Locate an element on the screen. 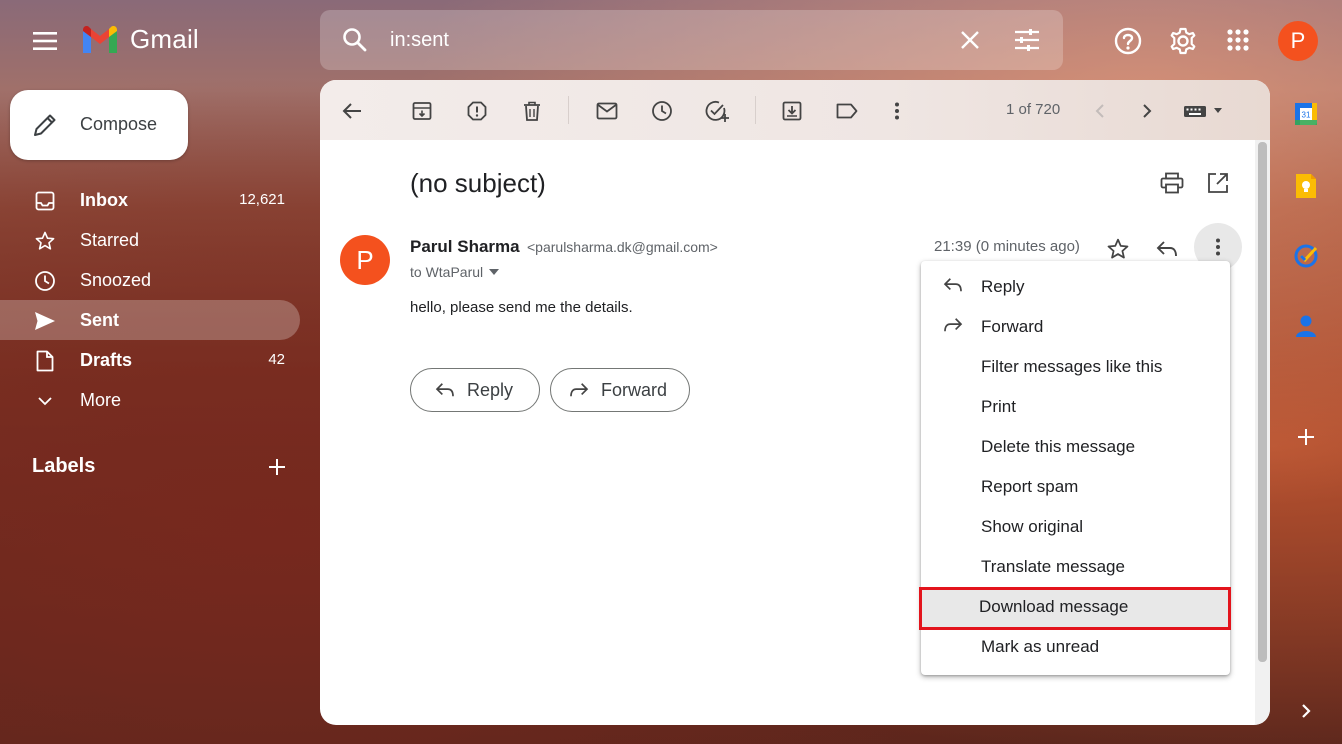 The height and width of the screenshot is (744, 1342). message-body: hello, please send me the details. is located at coordinates (521, 307).